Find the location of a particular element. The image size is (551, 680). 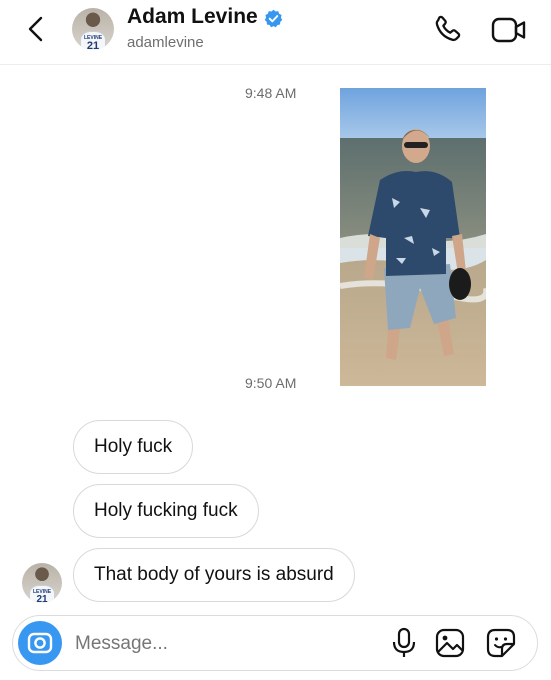

back-button is located at coordinates (37, 29).